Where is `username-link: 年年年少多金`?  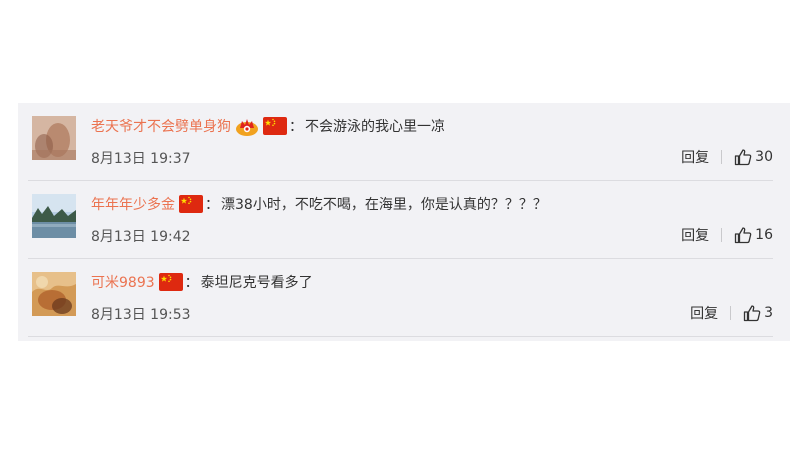 username-link: 年年年少多金 is located at coordinates (133, 204).